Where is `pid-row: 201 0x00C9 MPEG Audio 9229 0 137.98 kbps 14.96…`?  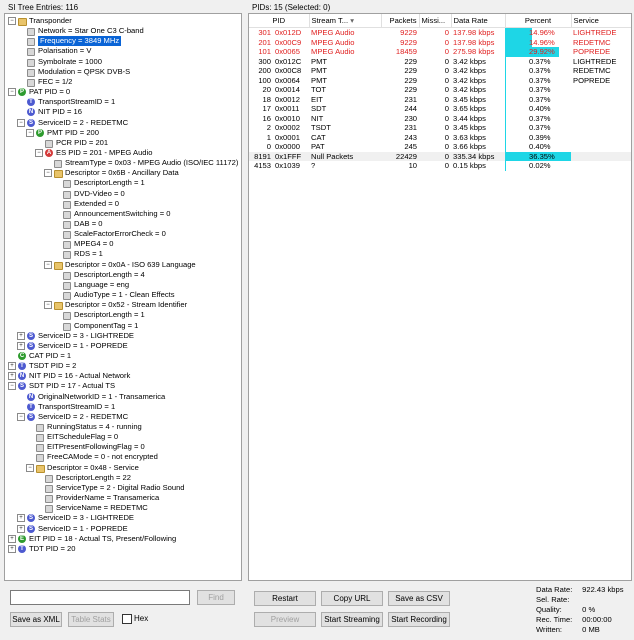 pid-row: 201 0x00C9 MPEG Audio 9229 0 137.98 kbps 14.96… is located at coordinates (440, 42).